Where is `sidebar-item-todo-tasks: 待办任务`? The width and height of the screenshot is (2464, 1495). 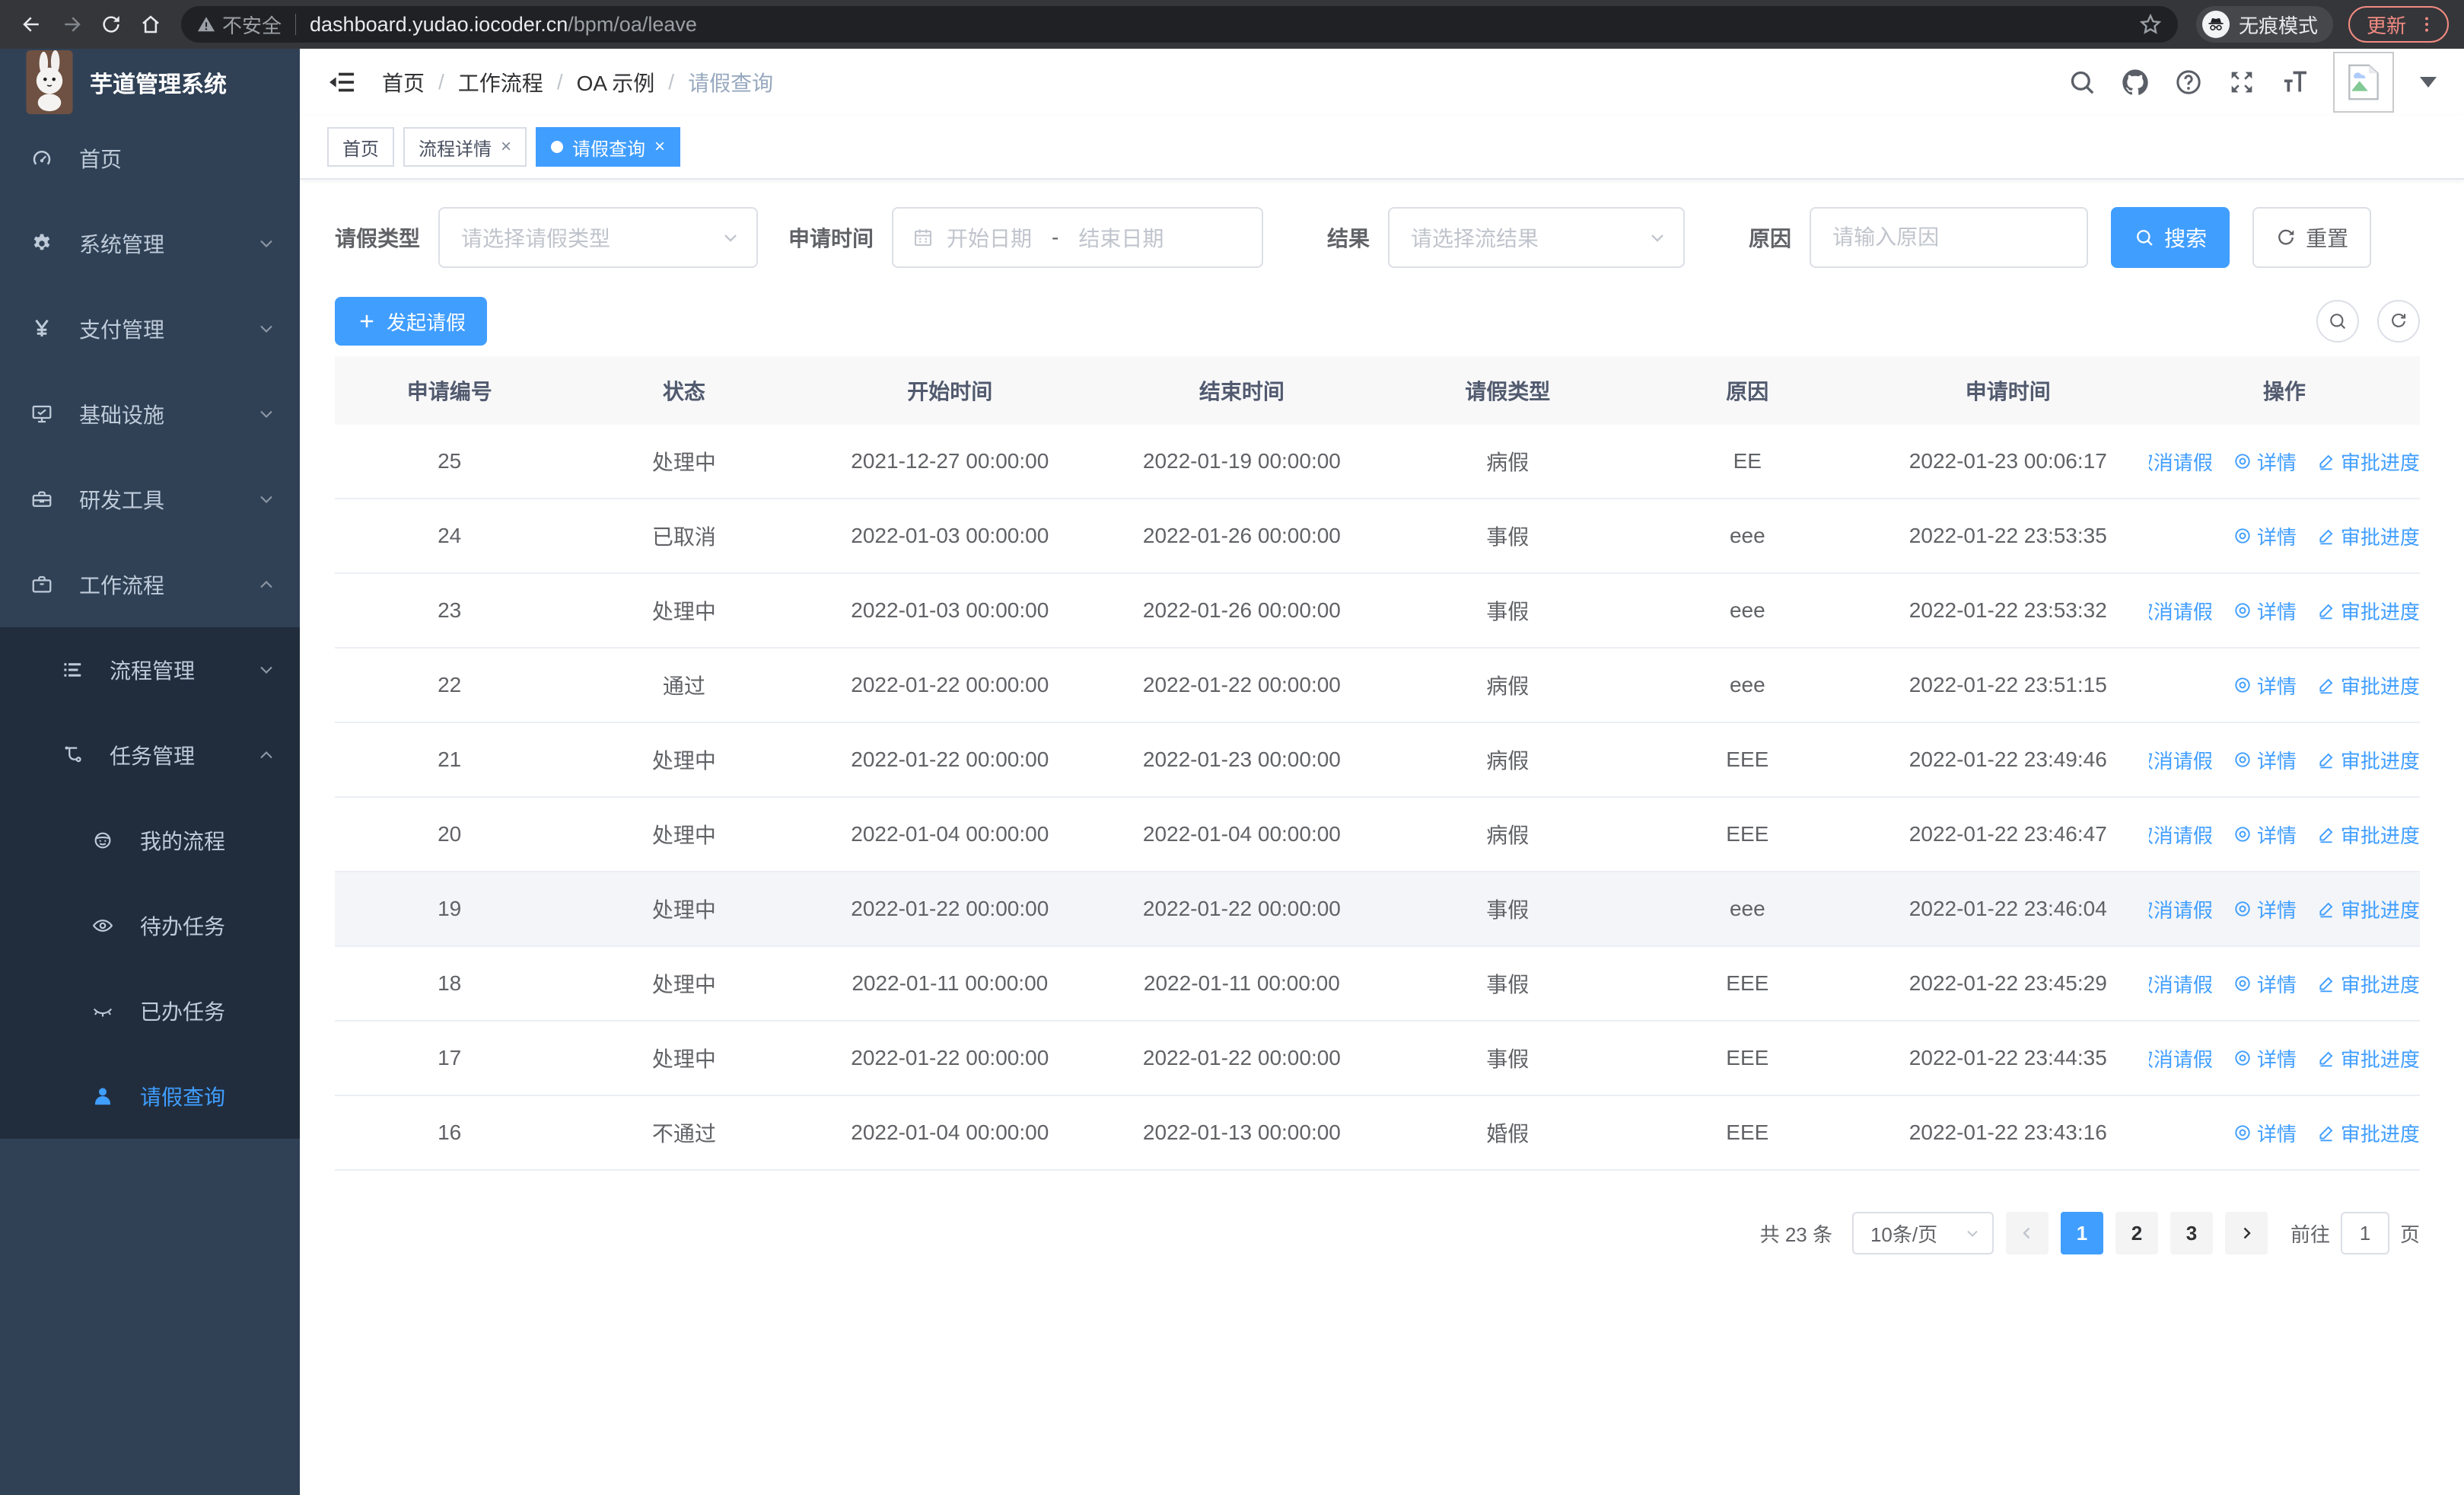 sidebar-item-todo-tasks: 待办任务 is located at coordinates (150, 925).